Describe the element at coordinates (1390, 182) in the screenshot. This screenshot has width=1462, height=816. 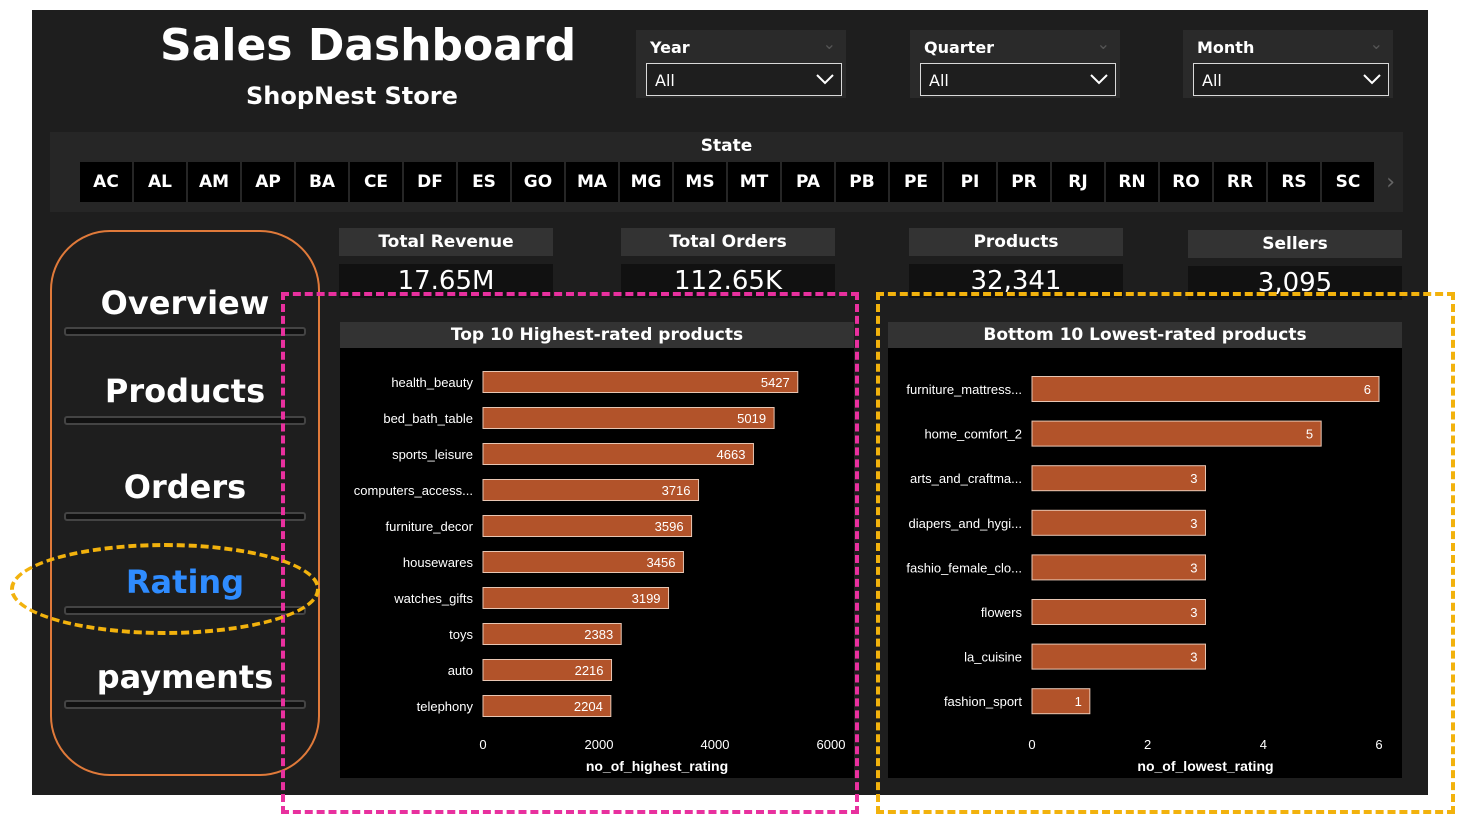
I see `chevron-right-icon: ›` at that location.